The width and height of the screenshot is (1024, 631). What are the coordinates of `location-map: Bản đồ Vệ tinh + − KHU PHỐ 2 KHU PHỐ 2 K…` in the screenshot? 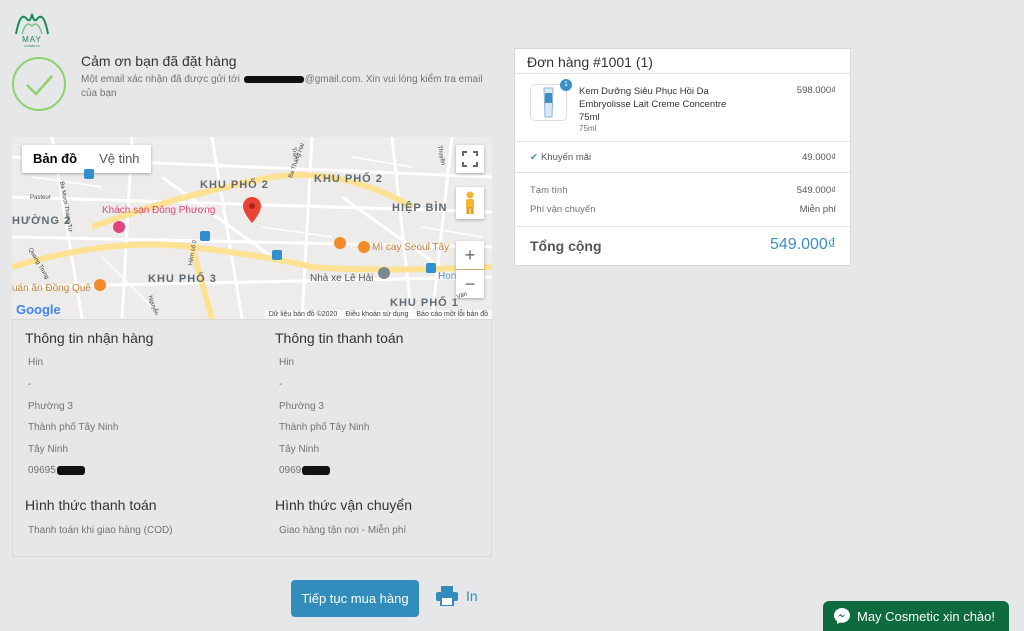 It's located at (252, 228).